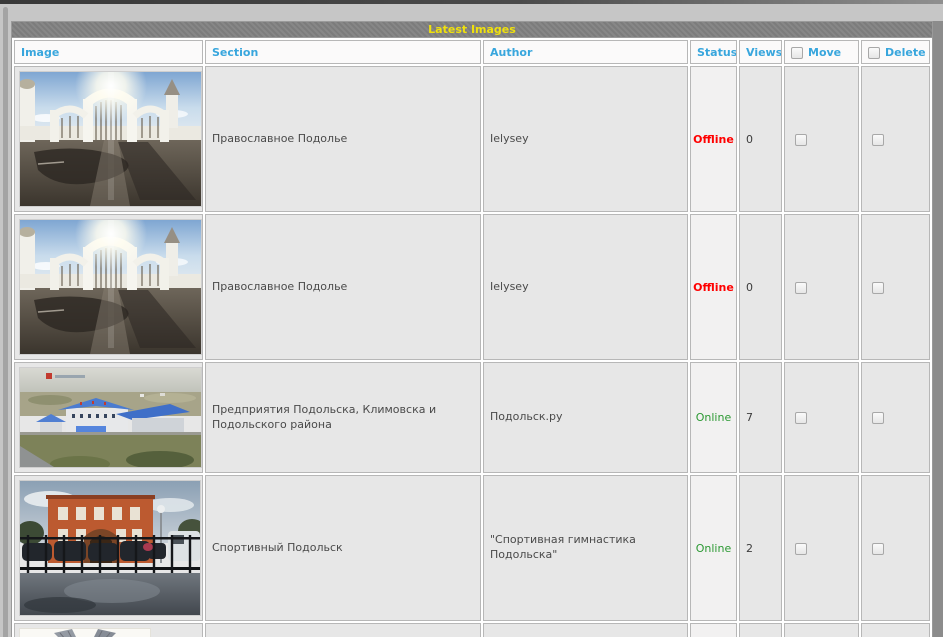 The height and width of the screenshot is (637, 943). Describe the element at coordinates (40, 52) in the screenshot. I see `column-header-label: Image` at that location.